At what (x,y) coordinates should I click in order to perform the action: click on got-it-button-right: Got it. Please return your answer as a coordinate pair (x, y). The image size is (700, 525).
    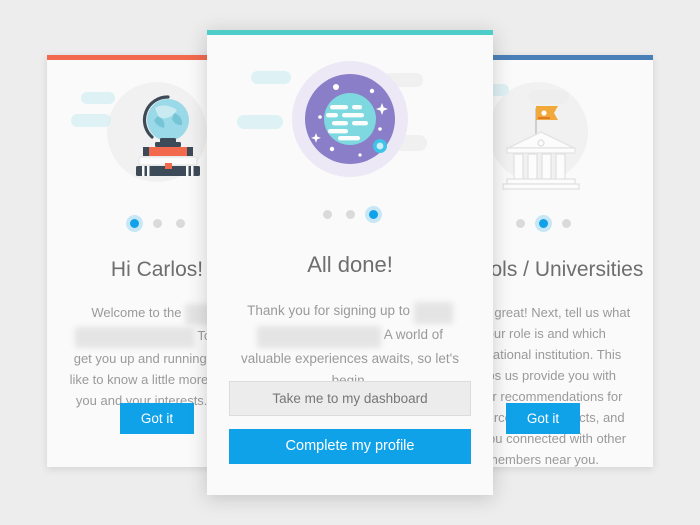
    Looking at the image, I should click on (543, 418).